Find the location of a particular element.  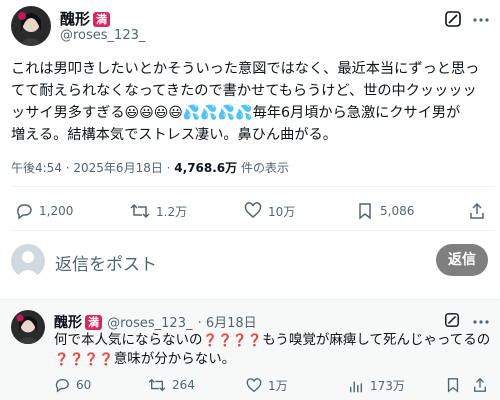

author-avatar is located at coordinates (31, 26).